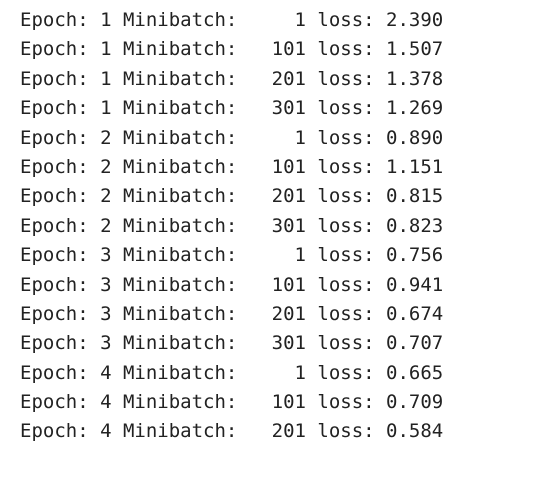 The width and height of the screenshot is (535, 478). What do you see at coordinates (232, 255) in the screenshot?
I see `log-line: Epoch: 3 Minibatch: 1 loss: 0.756` at bounding box center [232, 255].